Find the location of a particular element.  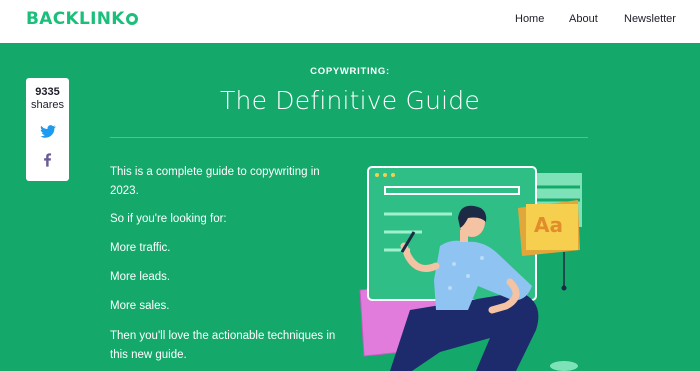

twitter-share-button is located at coordinates (47, 131).